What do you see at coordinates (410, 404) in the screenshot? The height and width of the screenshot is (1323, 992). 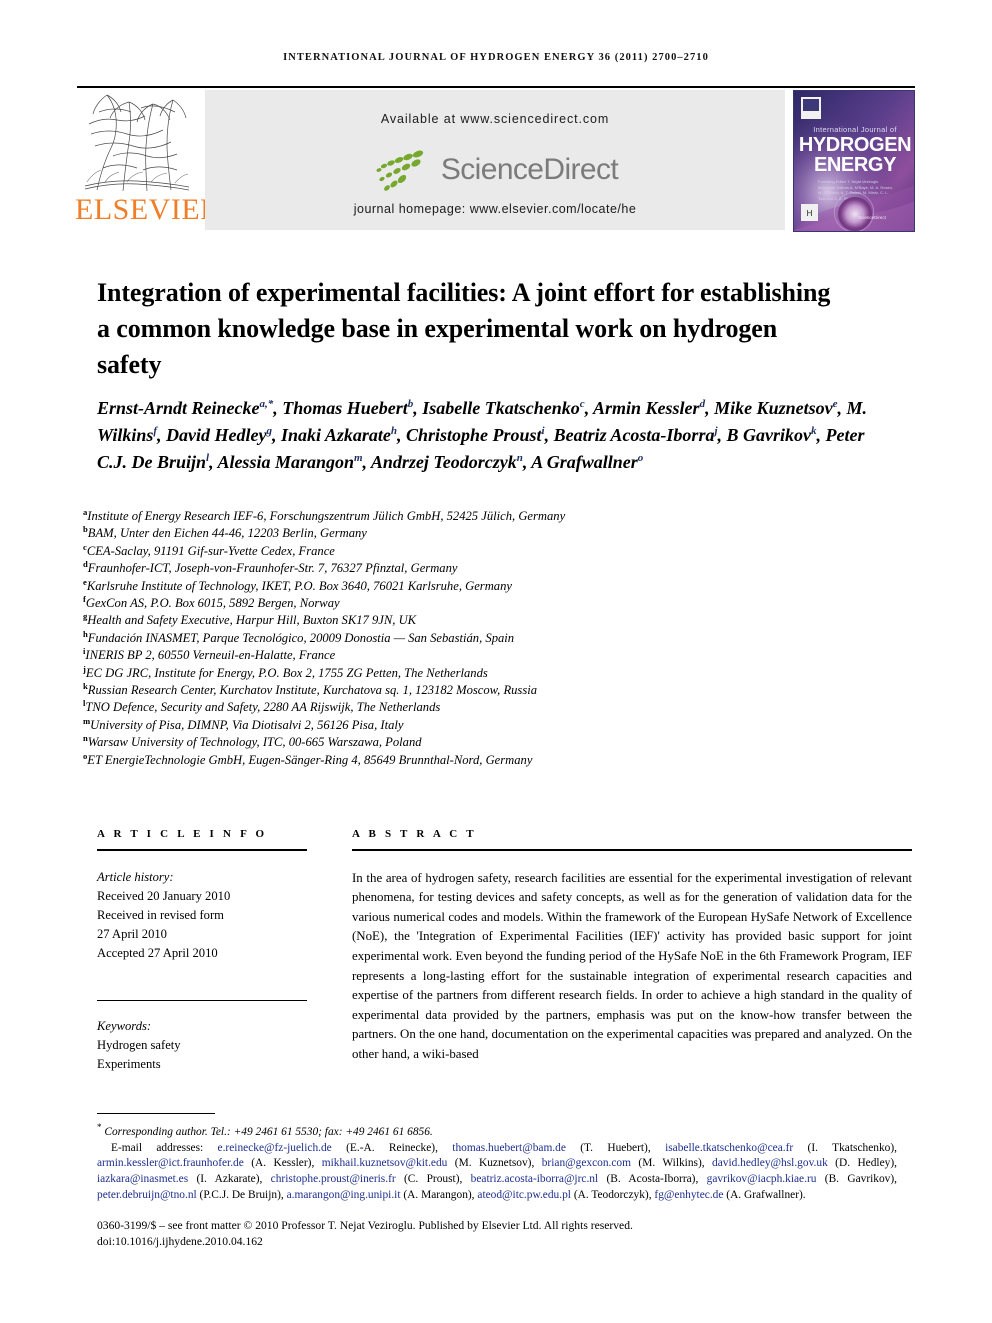 I see `author-affiliation-marker: b` at bounding box center [410, 404].